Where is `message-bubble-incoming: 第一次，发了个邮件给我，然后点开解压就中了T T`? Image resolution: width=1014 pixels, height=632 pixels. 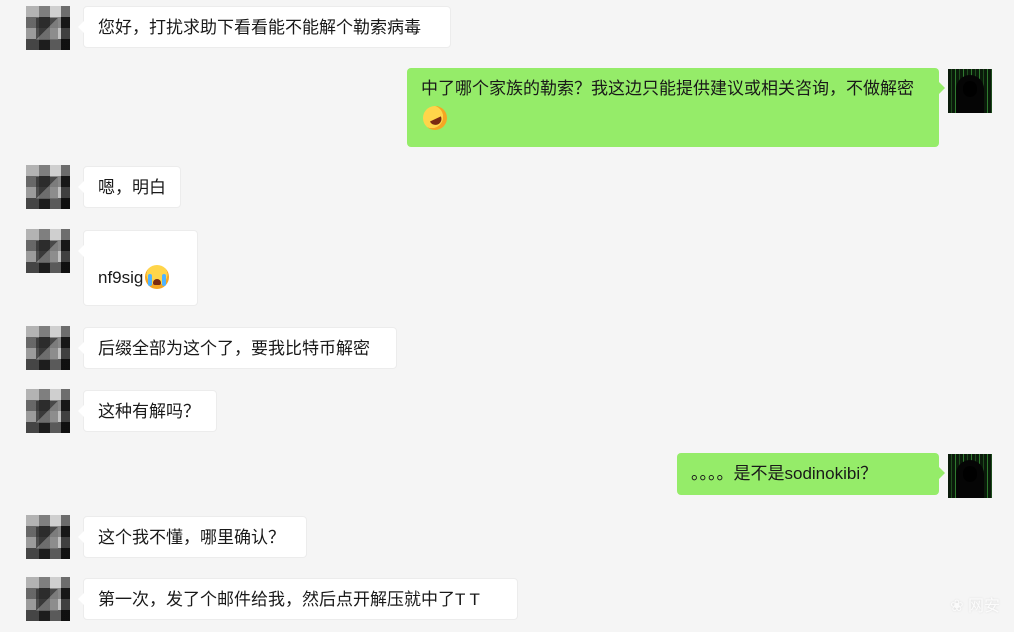
message-bubble-incoming: 第一次，发了个邮件给我，然后点开解压就中了T T is located at coordinates (298, 599).